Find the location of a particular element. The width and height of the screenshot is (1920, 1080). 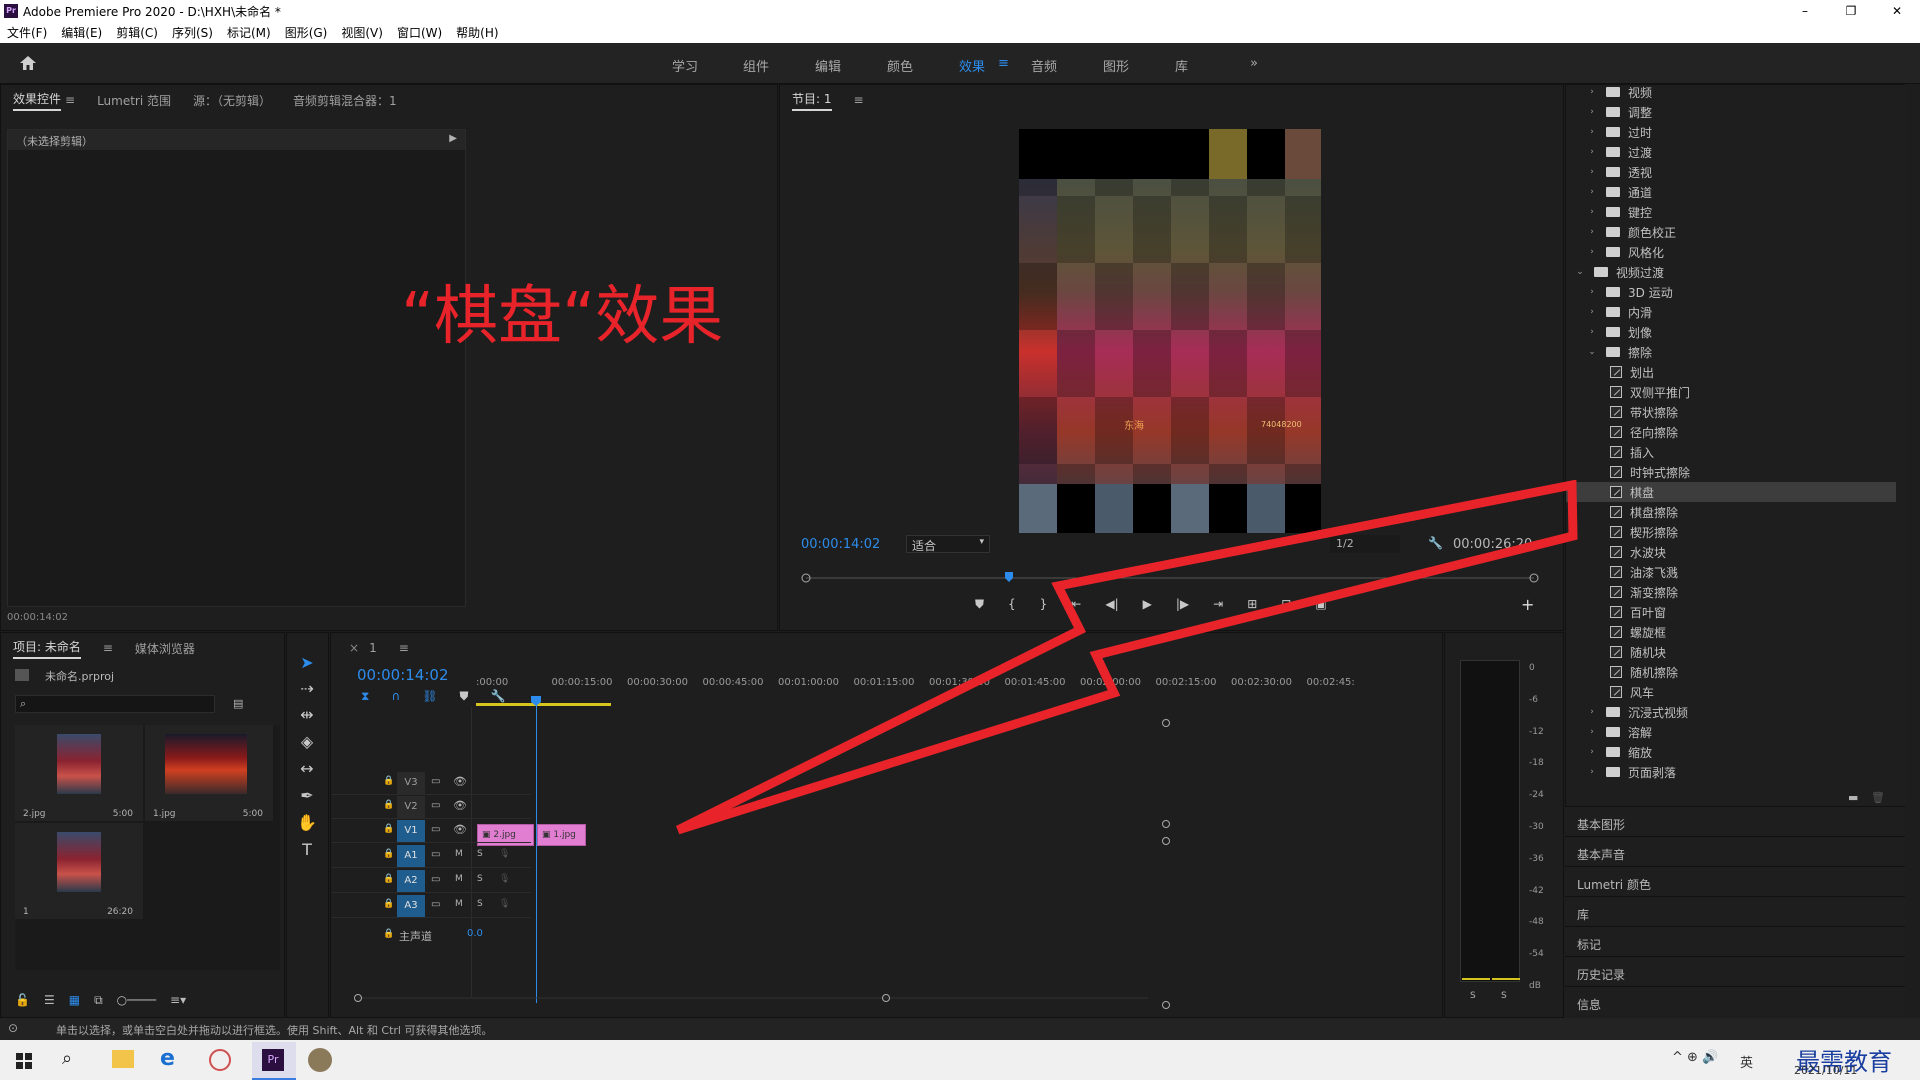

linked-selection-icon: ⛓ is located at coordinates (429, 696).